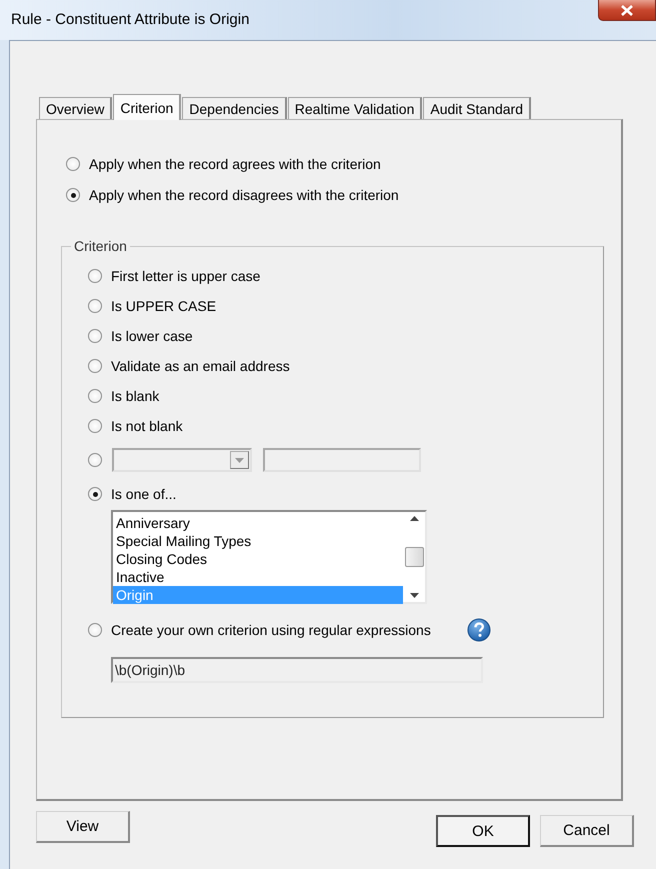 This screenshot has width=656, height=869. I want to click on text-field, so click(342, 460).